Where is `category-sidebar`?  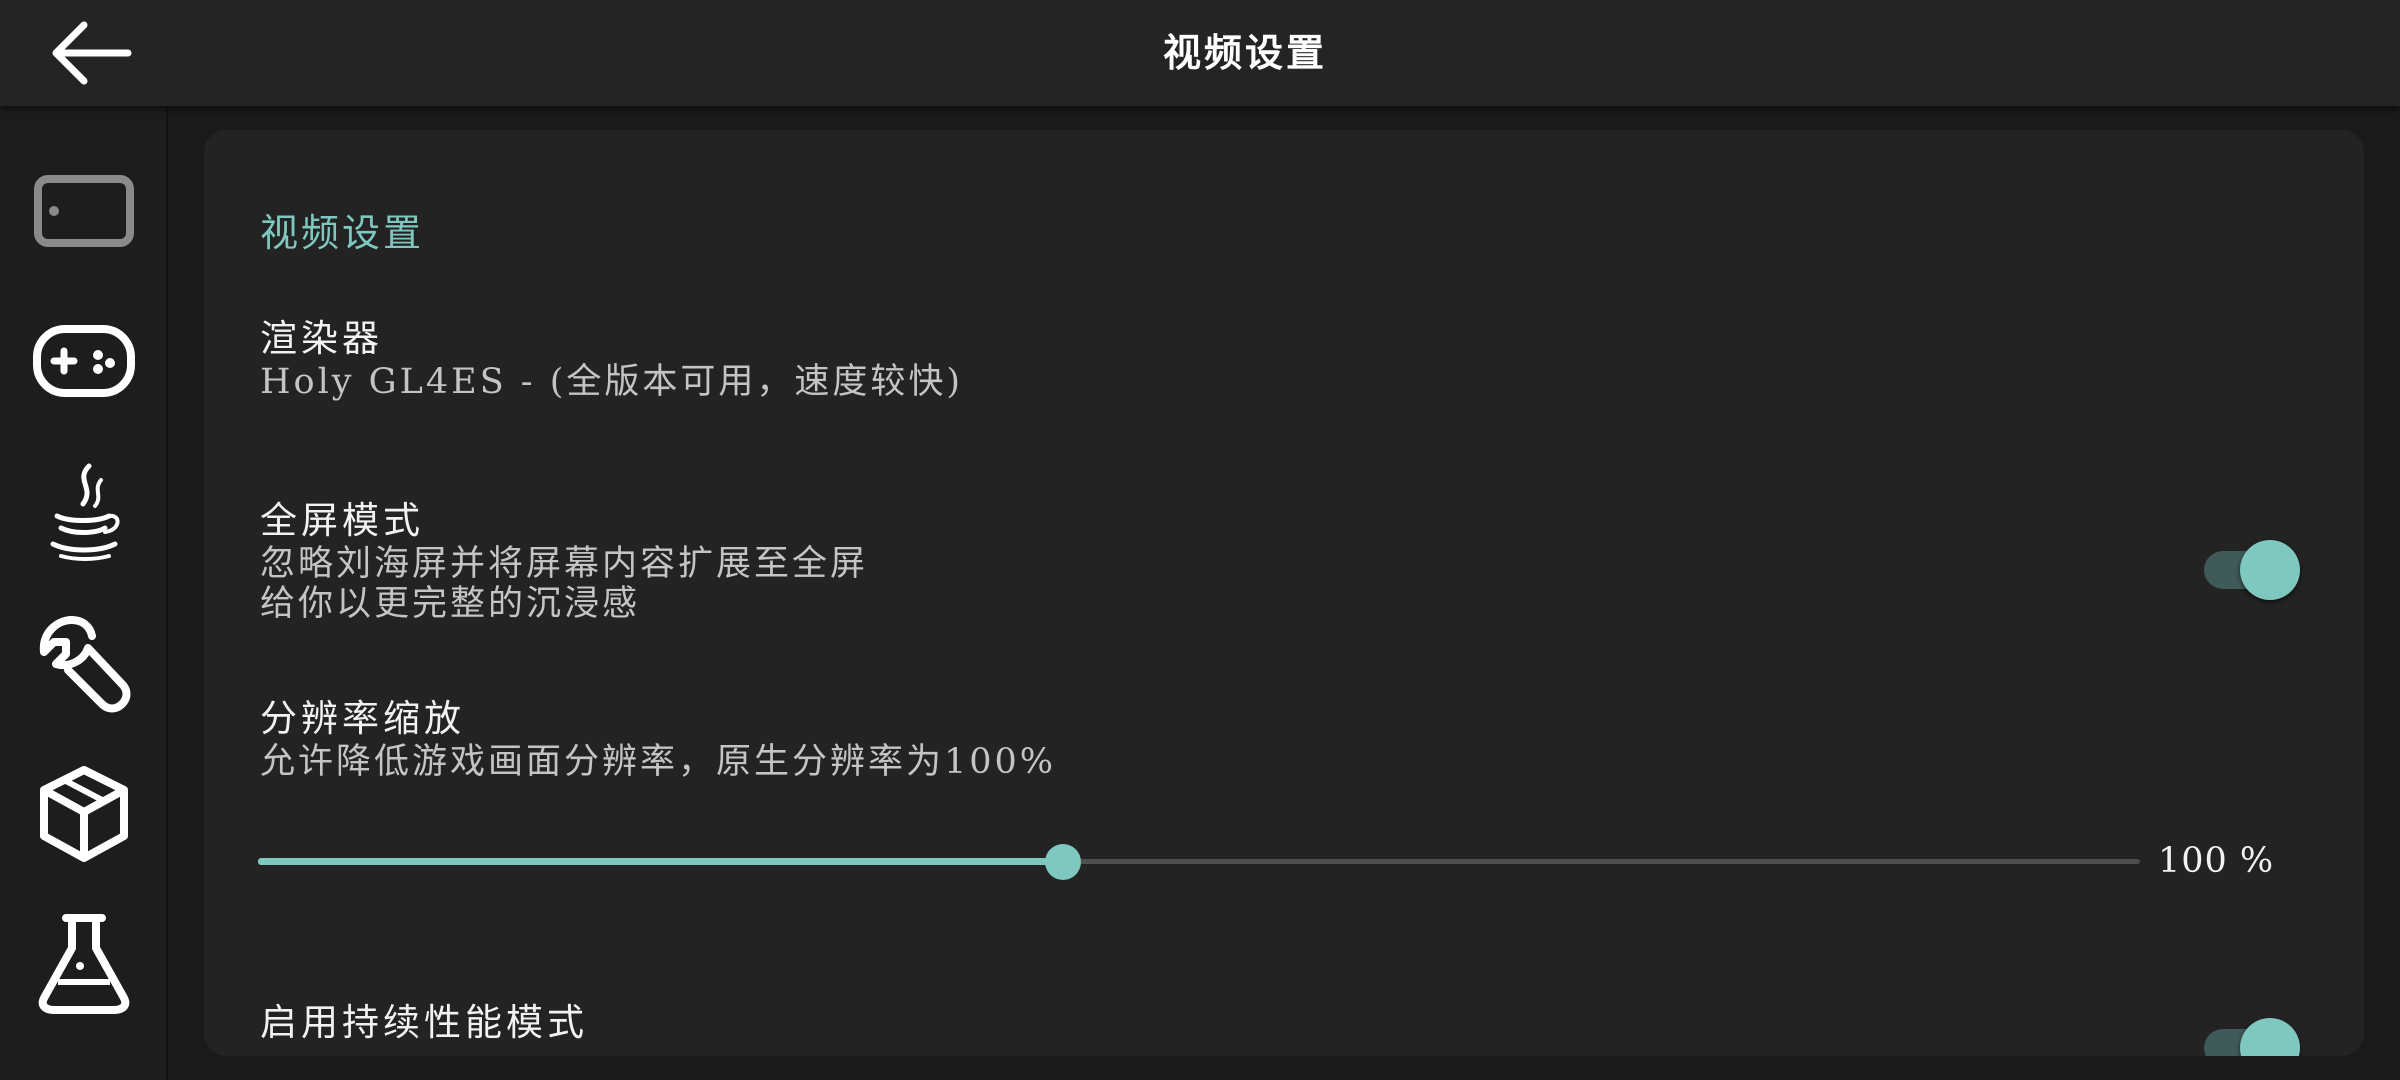
category-sidebar is located at coordinates (84, 593).